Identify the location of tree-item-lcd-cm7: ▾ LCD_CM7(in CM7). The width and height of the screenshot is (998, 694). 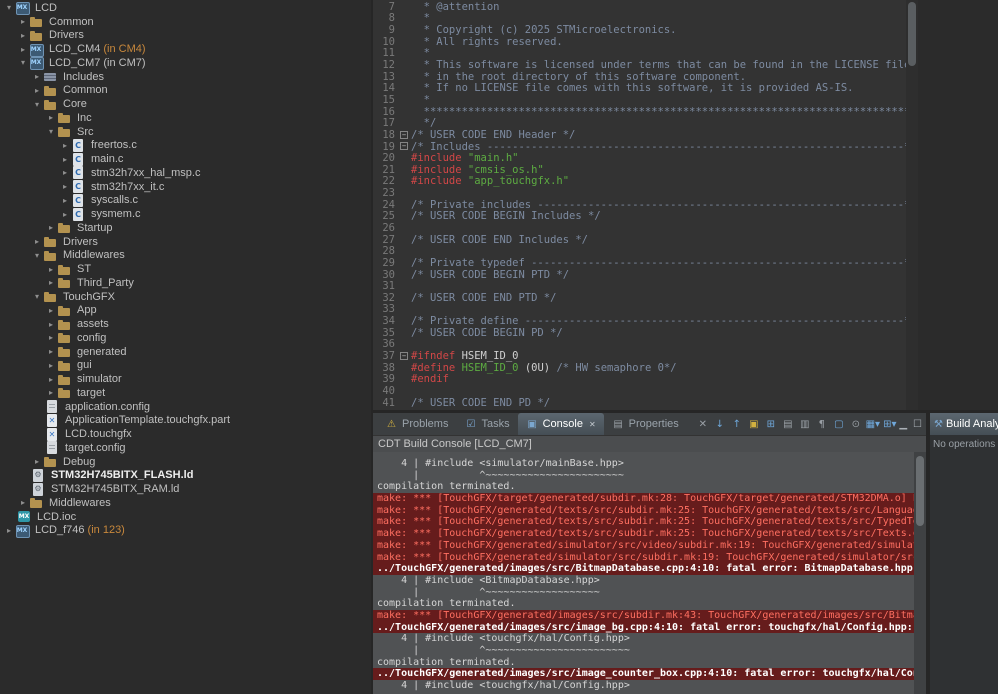
(185, 63).